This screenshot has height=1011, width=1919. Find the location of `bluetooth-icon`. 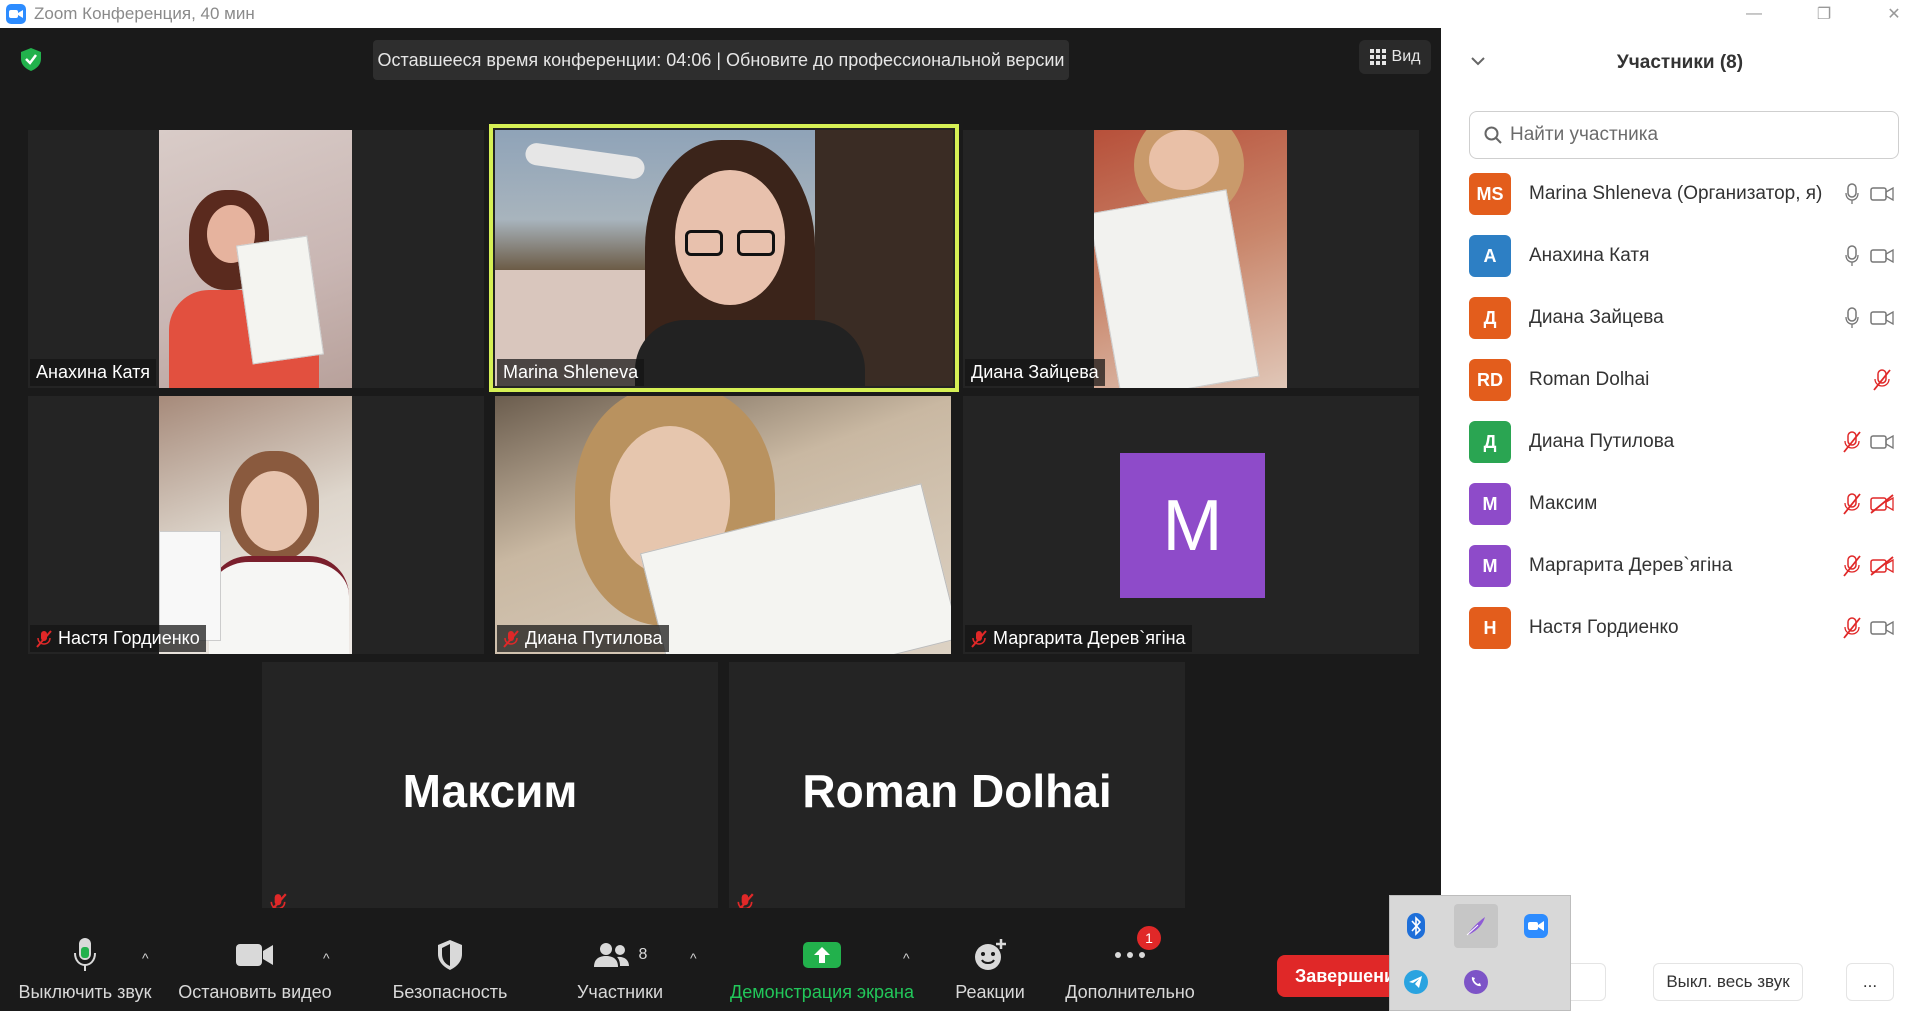

bluetooth-icon is located at coordinates (1416, 926).